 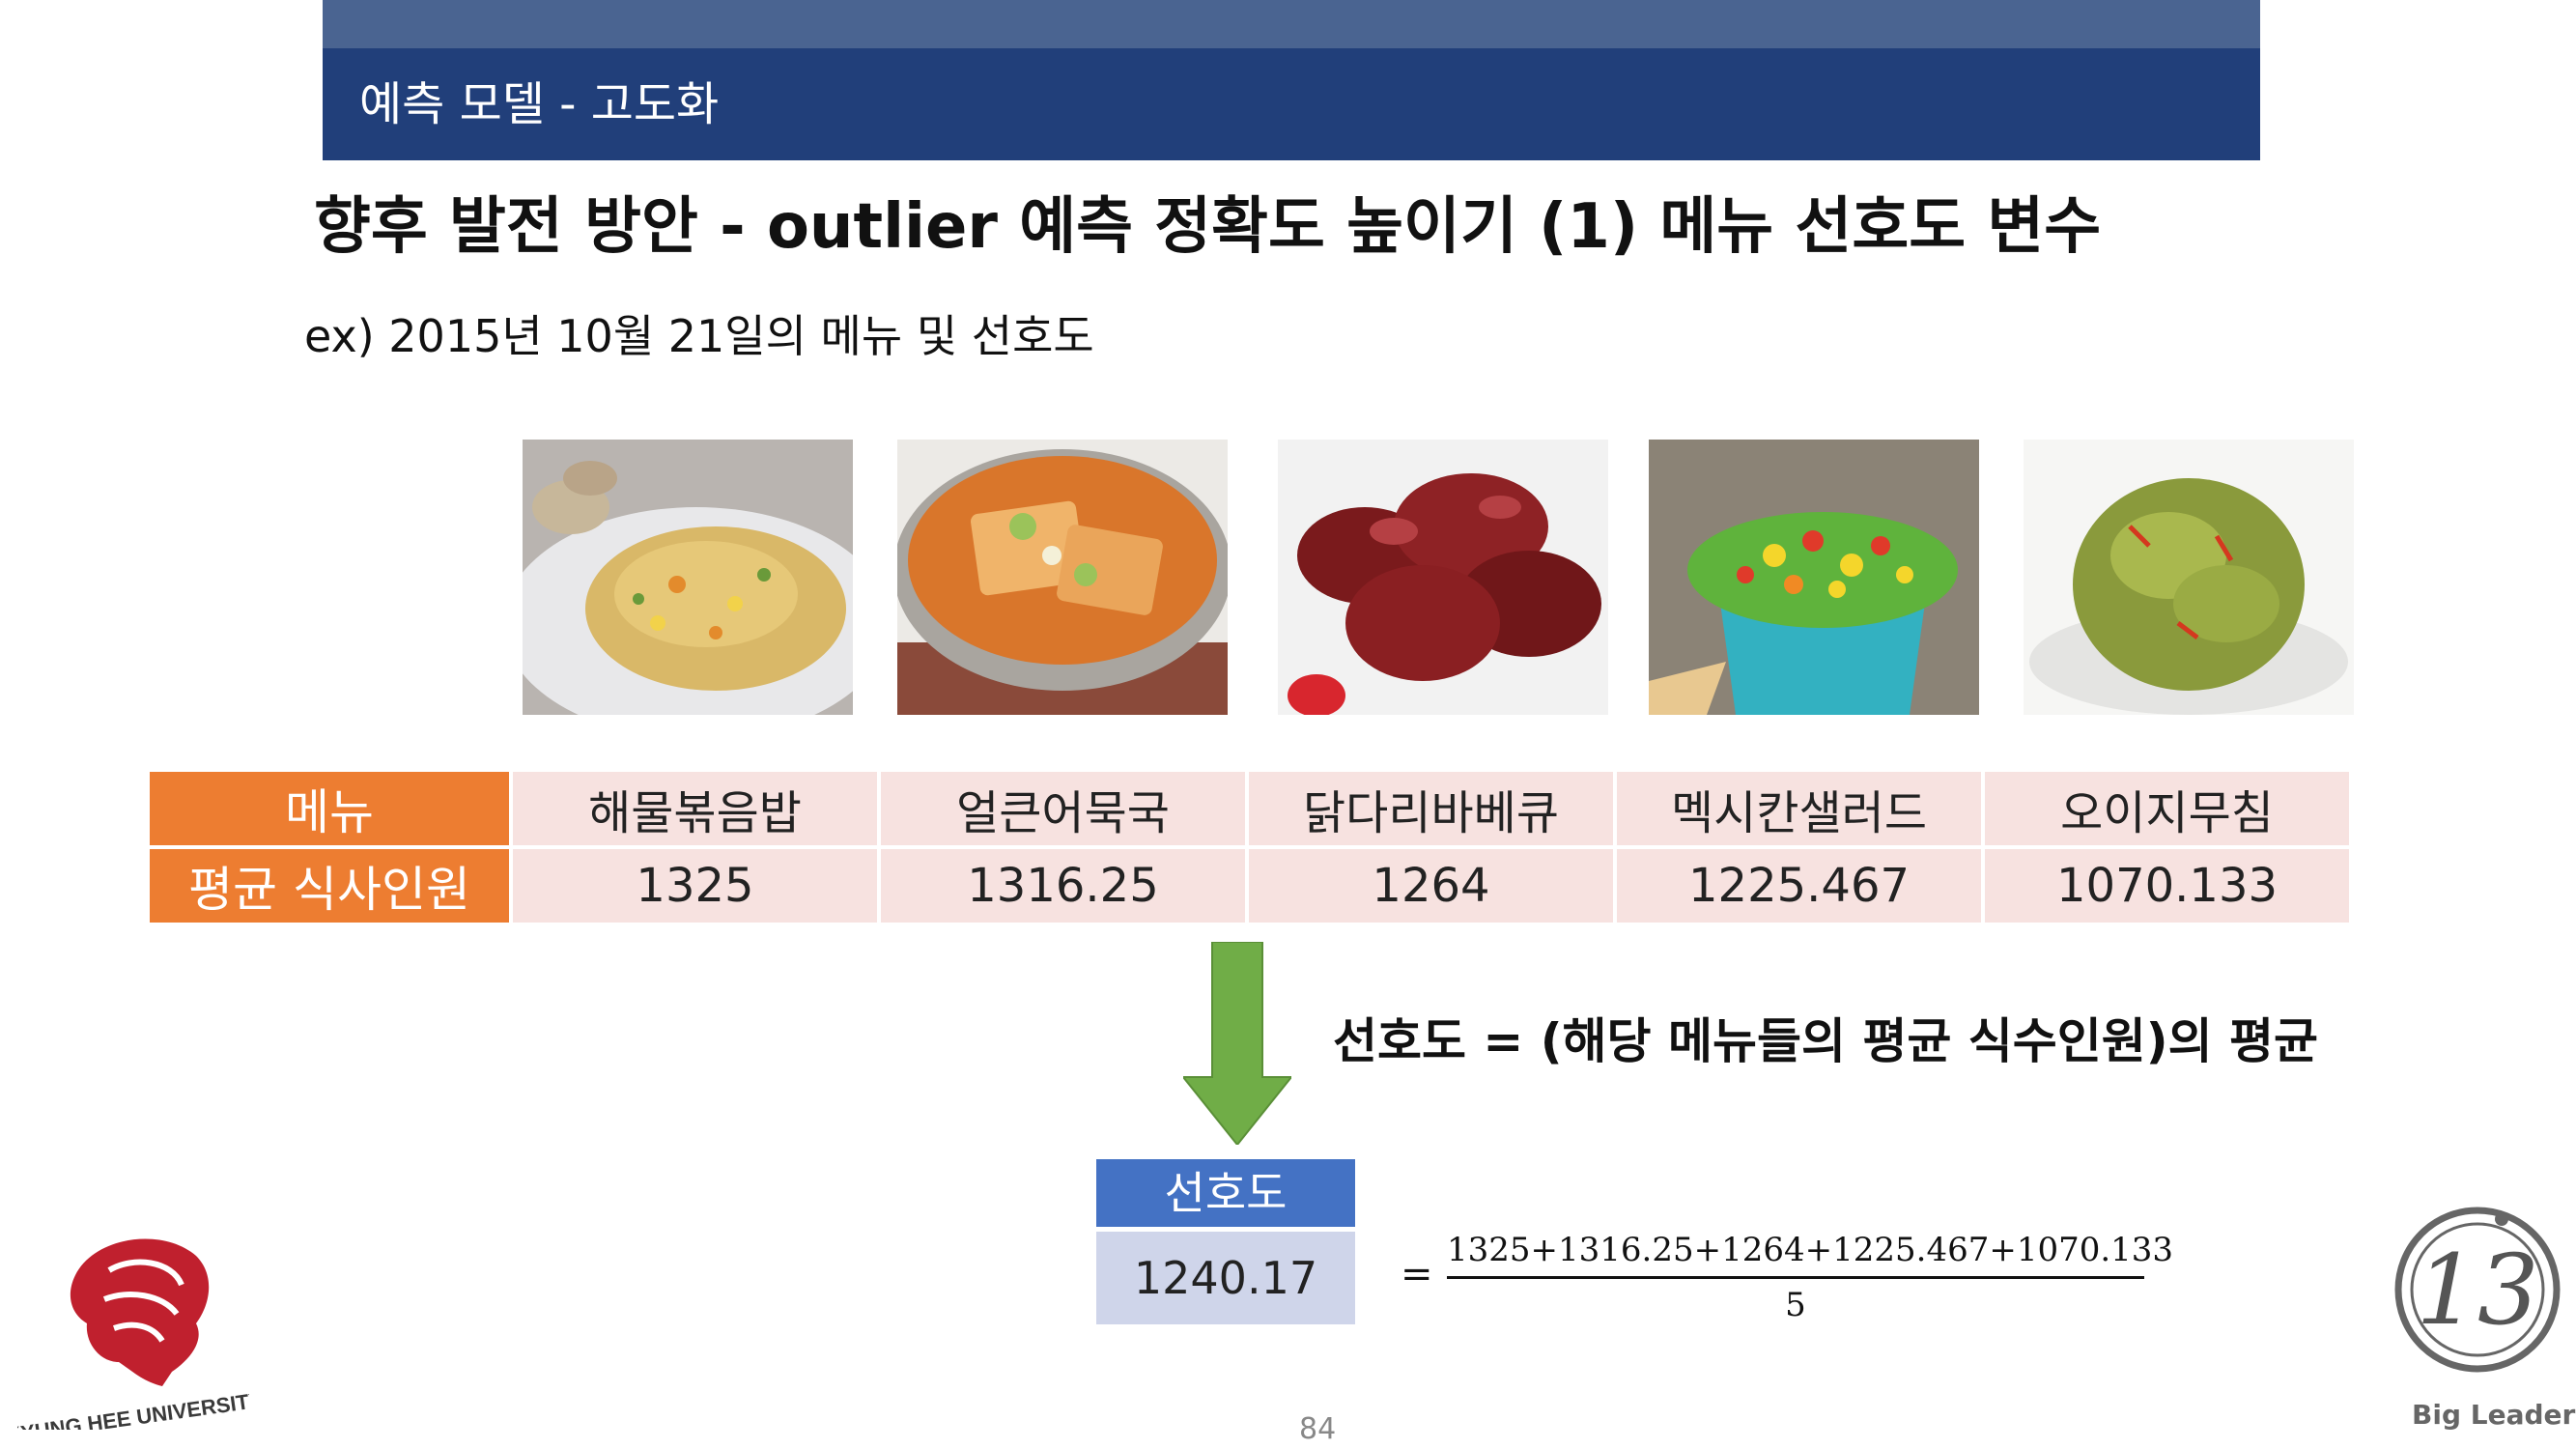 What do you see at coordinates (688, 577) in the screenshot?
I see `fried-rice-photo` at bounding box center [688, 577].